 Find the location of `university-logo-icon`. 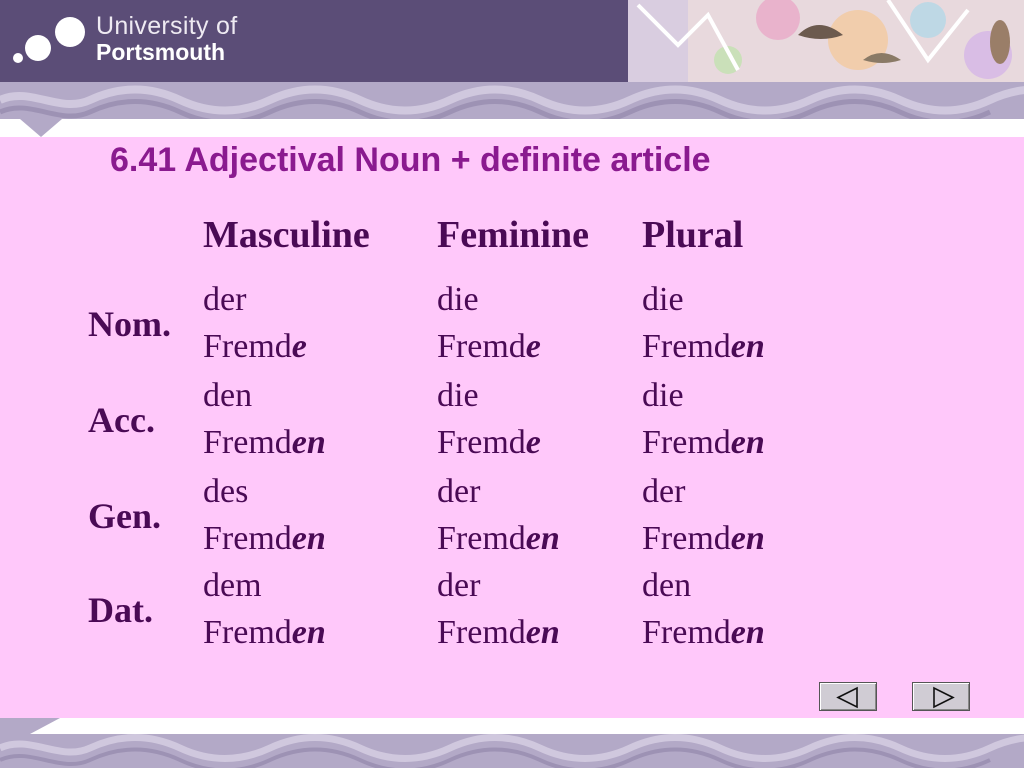

university-logo-icon is located at coordinates (49, 40).